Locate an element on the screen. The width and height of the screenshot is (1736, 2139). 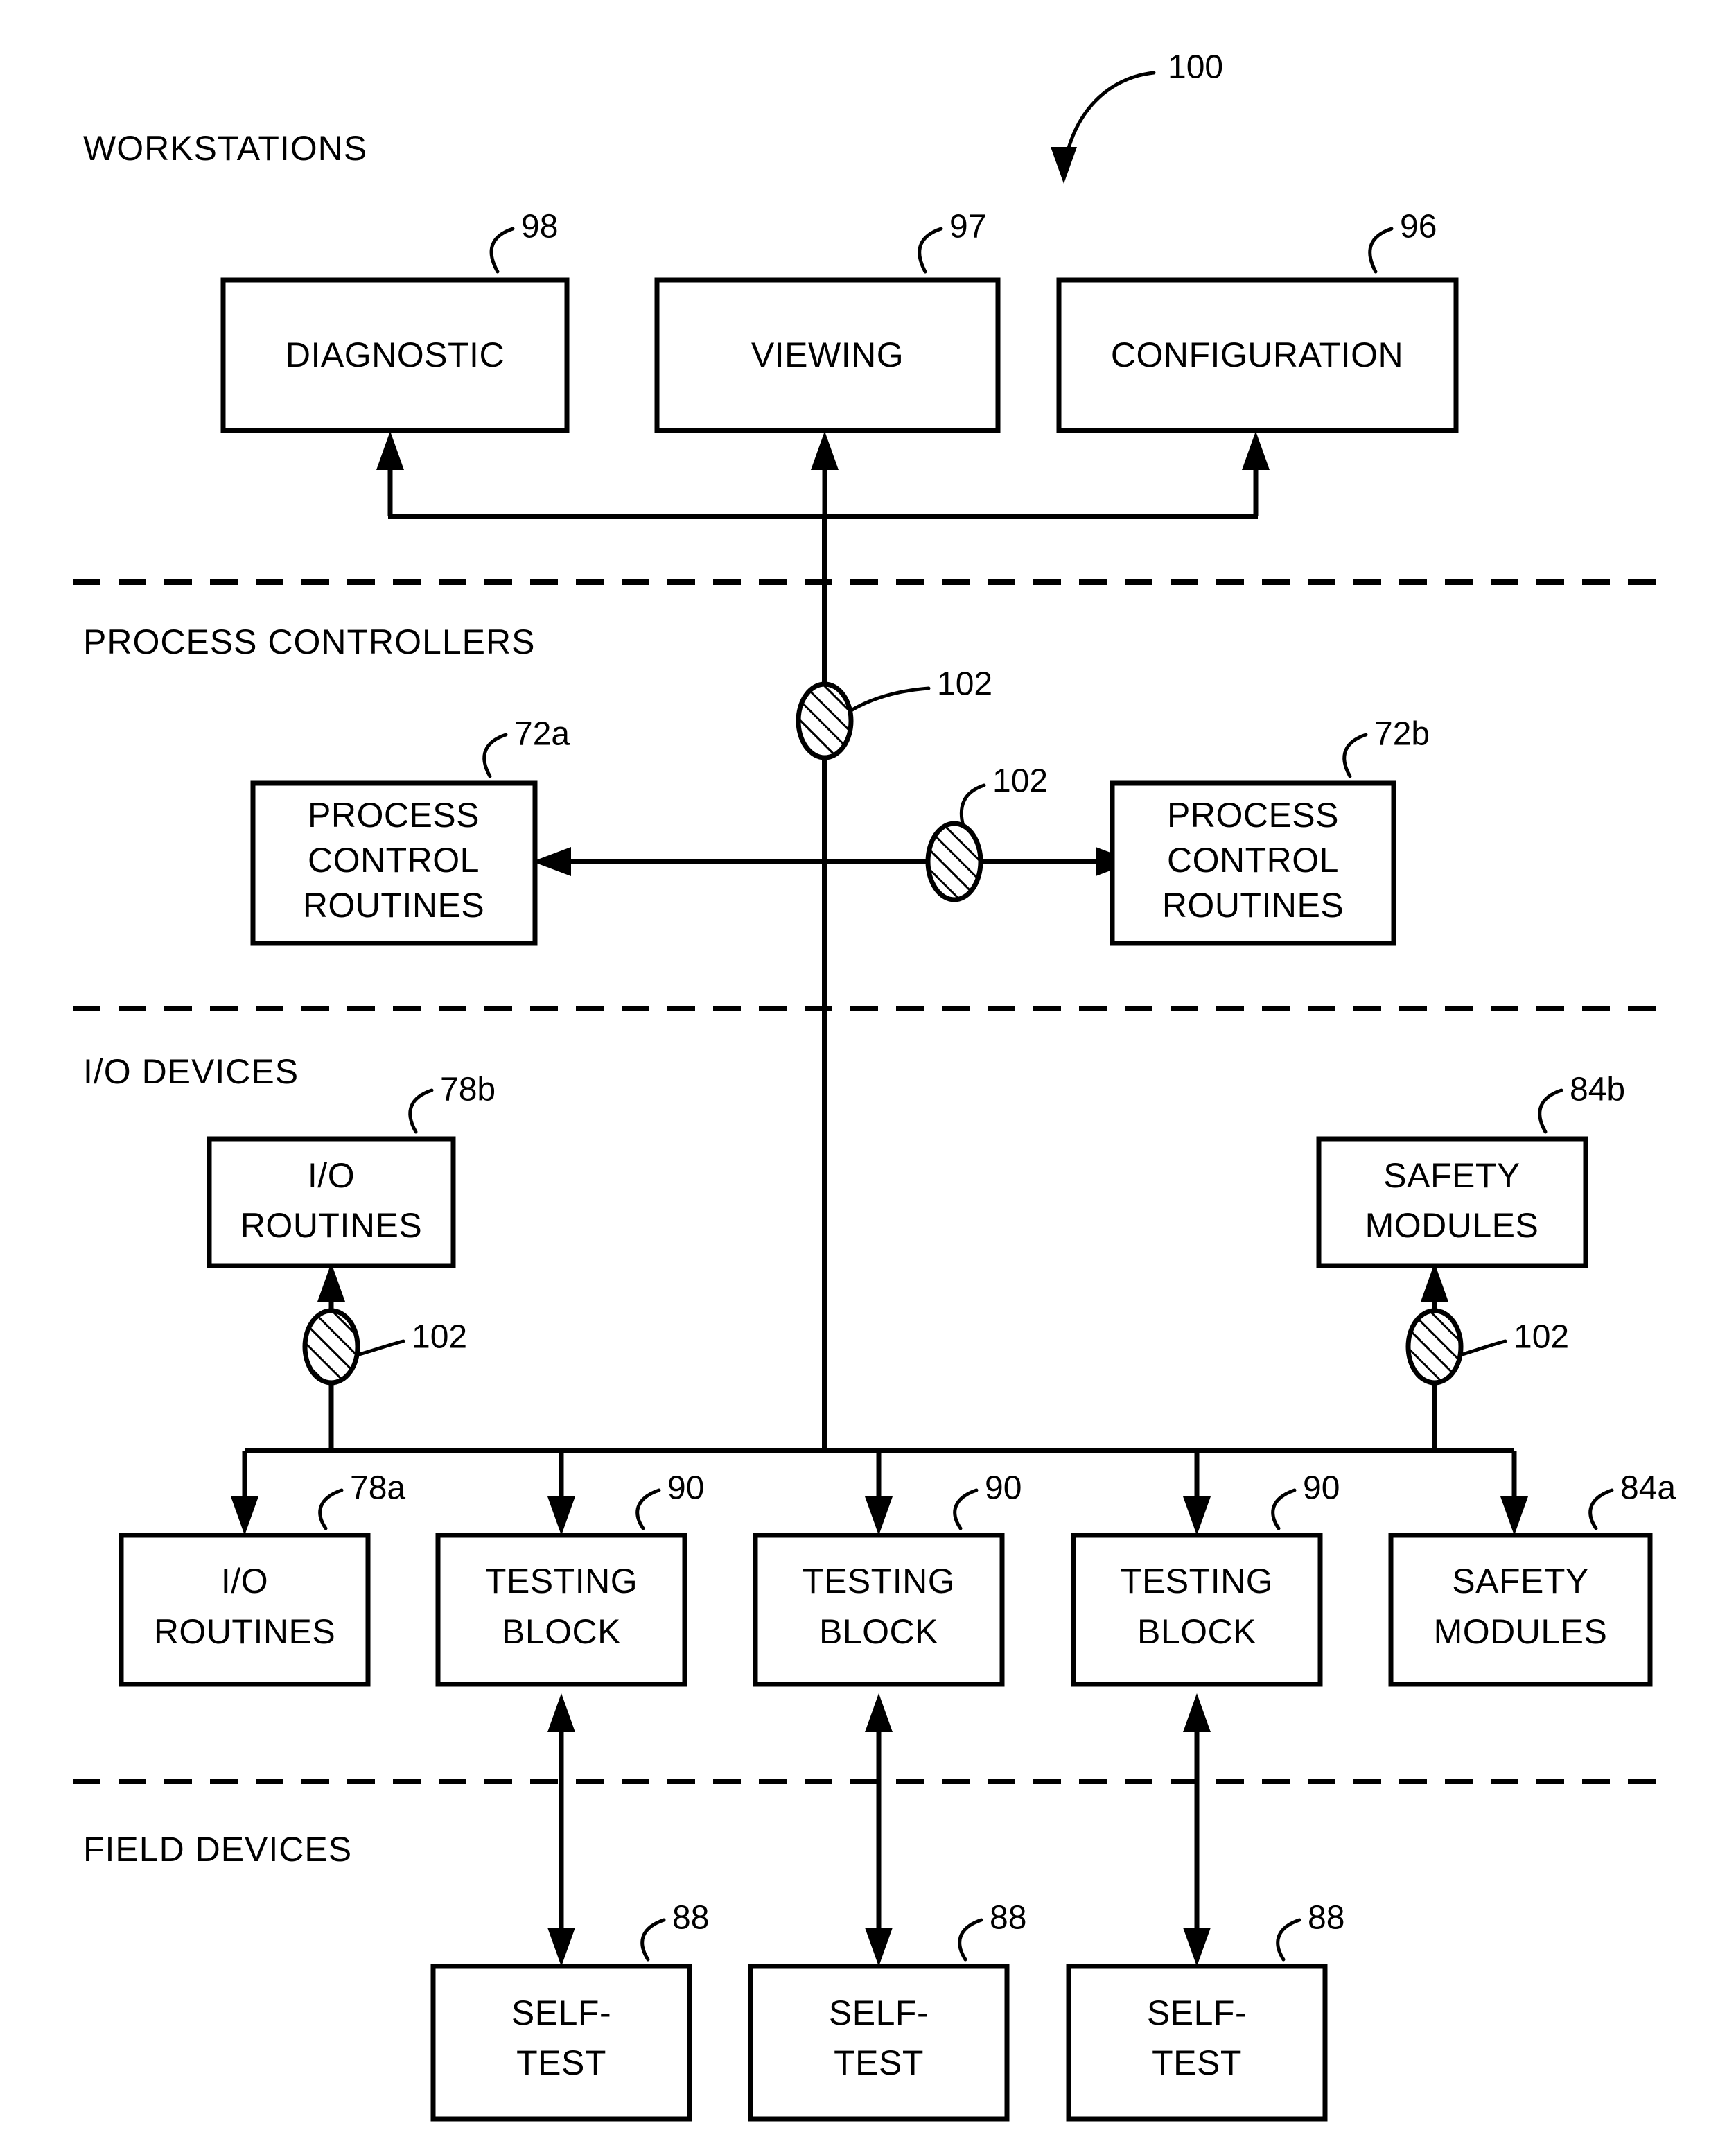
leader-84a is located at coordinates (1601, 1509).